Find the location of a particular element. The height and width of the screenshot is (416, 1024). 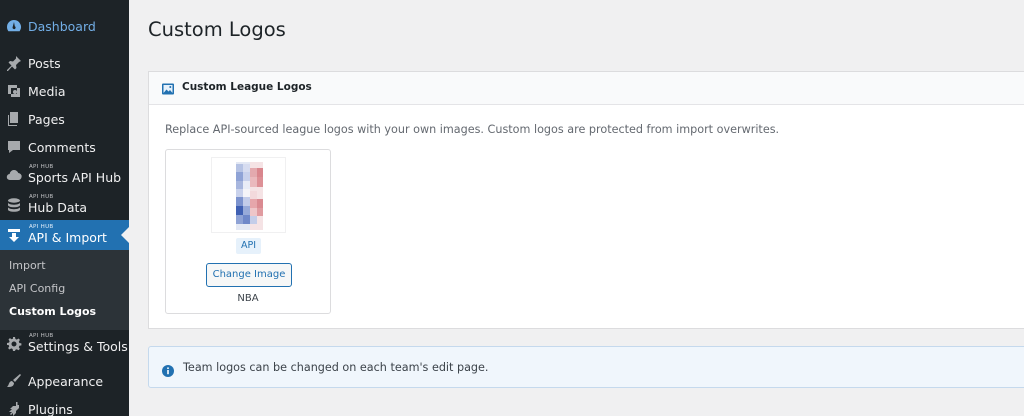

sidebar-item-appearance: Appearance is located at coordinates (64, 381).